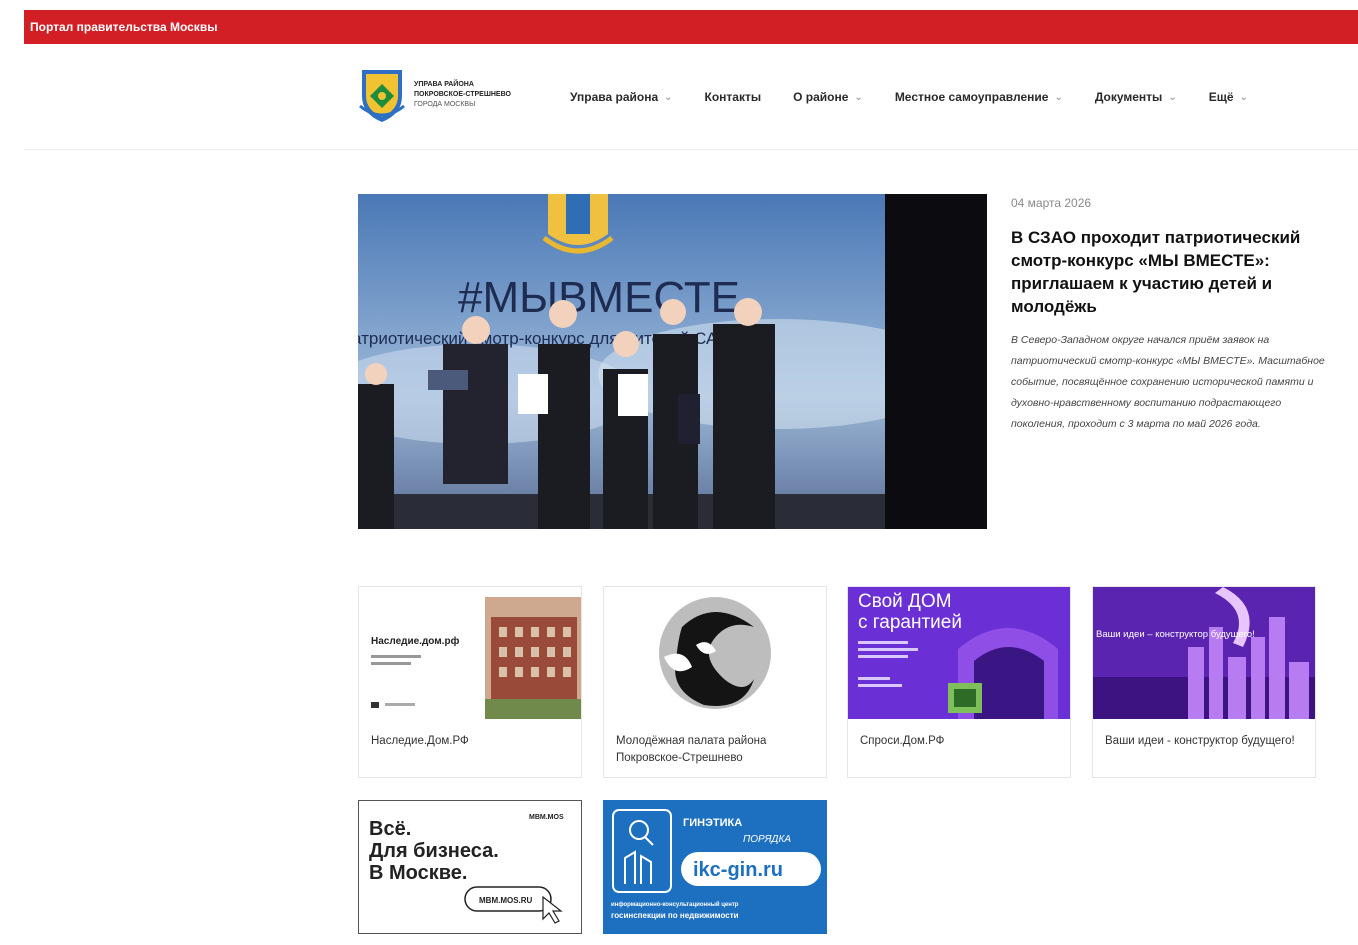 The image size is (1358, 945). I want to click on card-caption: Спроси.Дом.РФ, so click(902, 741).